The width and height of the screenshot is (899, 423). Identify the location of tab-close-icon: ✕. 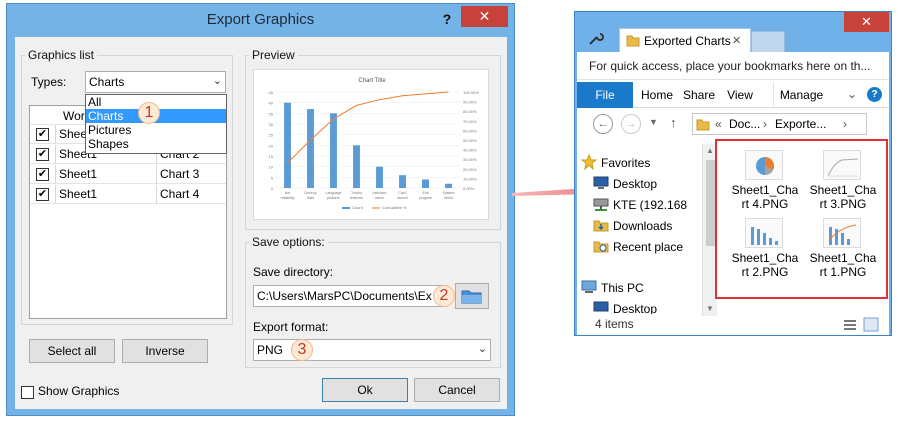
(736, 40).